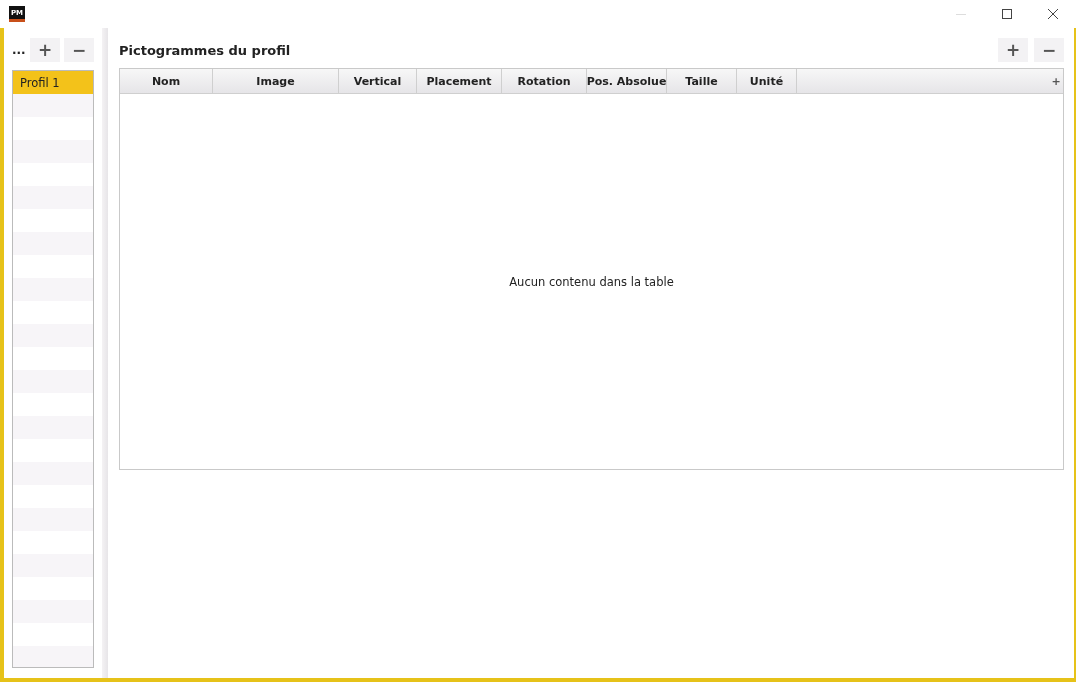 The width and height of the screenshot is (1076, 686). What do you see at coordinates (205, 50) in the screenshot?
I see `section-title: Pictogrammes du profil` at bounding box center [205, 50].